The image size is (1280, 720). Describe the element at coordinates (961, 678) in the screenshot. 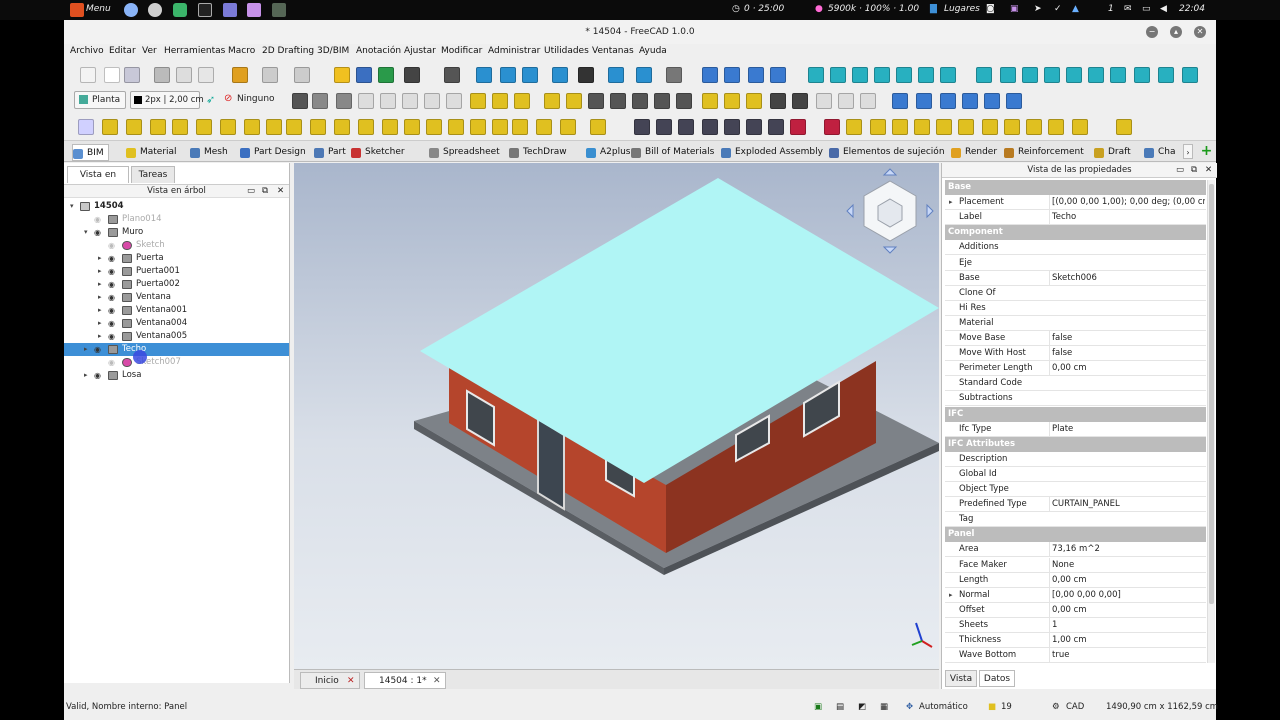

I see `property-tab-vista: Vista` at that location.